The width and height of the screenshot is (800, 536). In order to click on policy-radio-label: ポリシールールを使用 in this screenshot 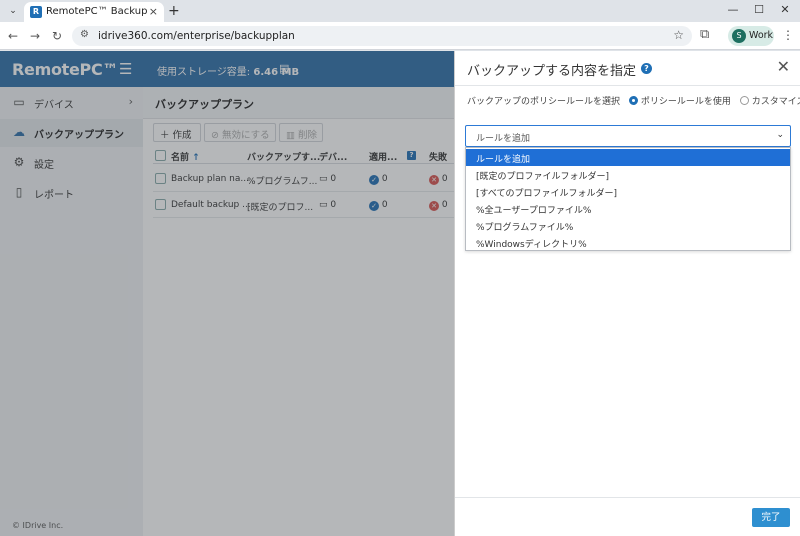, I will do `click(686, 102)`.